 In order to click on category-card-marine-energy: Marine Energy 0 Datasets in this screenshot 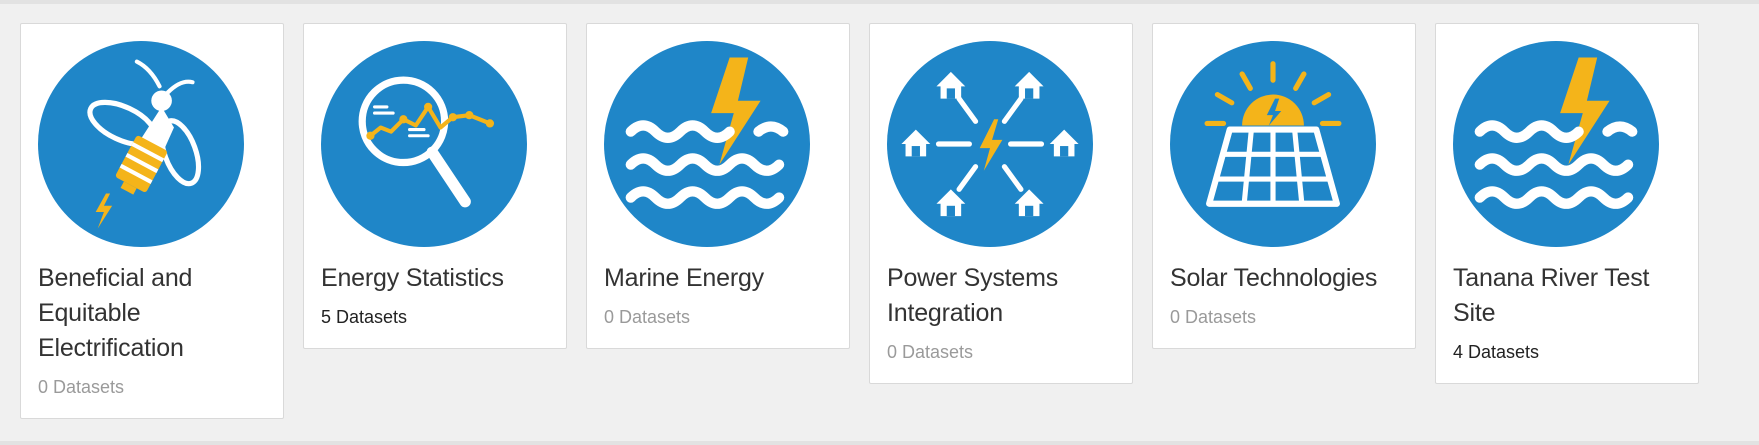, I will do `click(718, 186)`.